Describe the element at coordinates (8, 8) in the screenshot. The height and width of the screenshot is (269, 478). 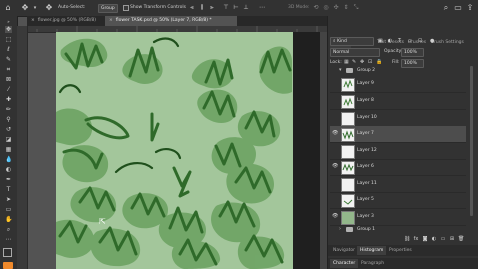
I see `home-icon: ⌂` at that location.